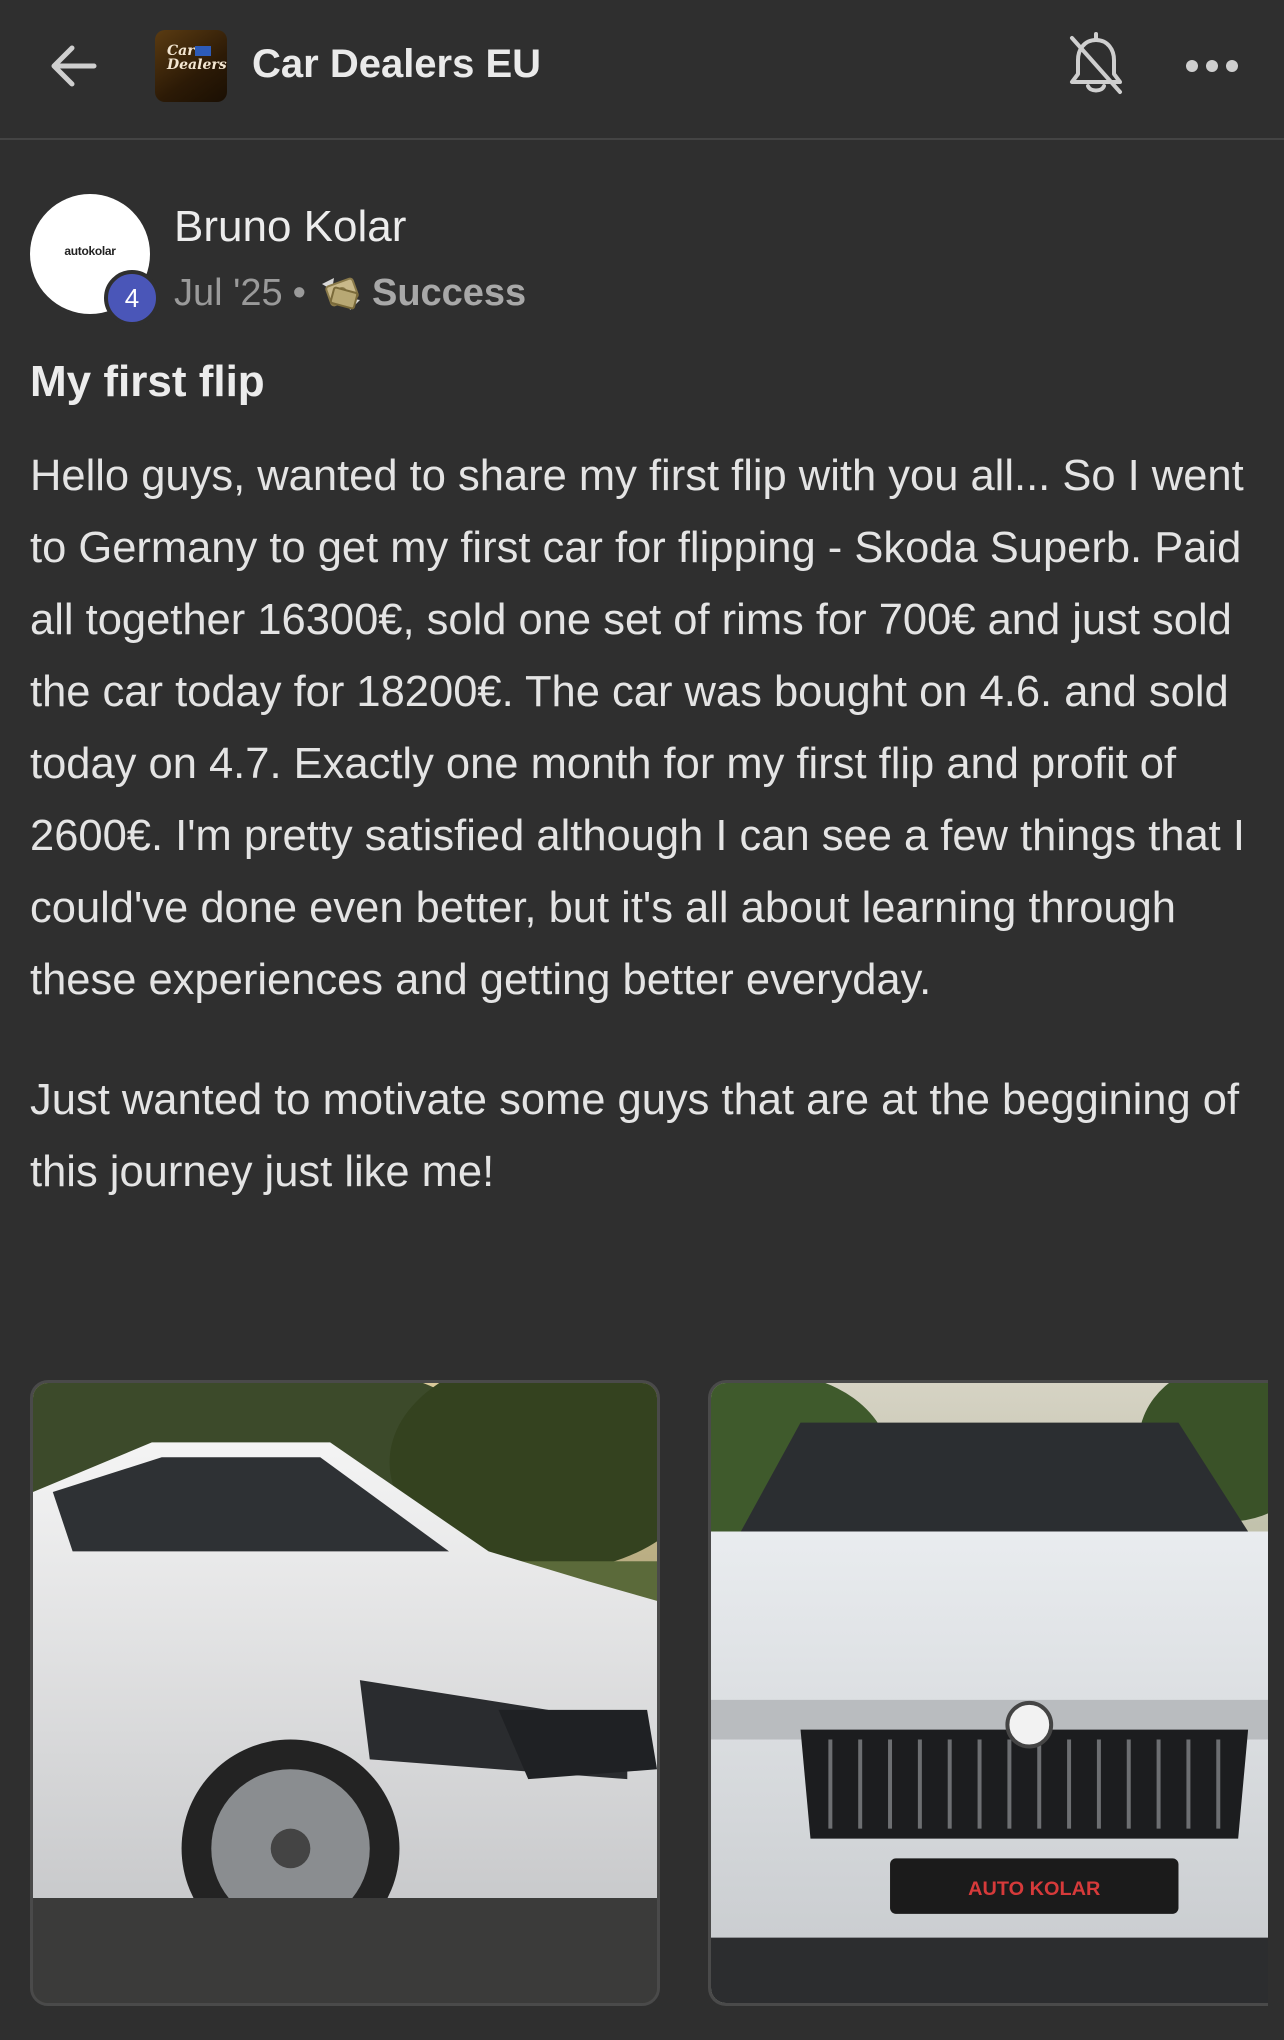  Describe the element at coordinates (290, 227) in the screenshot. I see `author-name: Bruno Kolar` at that location.